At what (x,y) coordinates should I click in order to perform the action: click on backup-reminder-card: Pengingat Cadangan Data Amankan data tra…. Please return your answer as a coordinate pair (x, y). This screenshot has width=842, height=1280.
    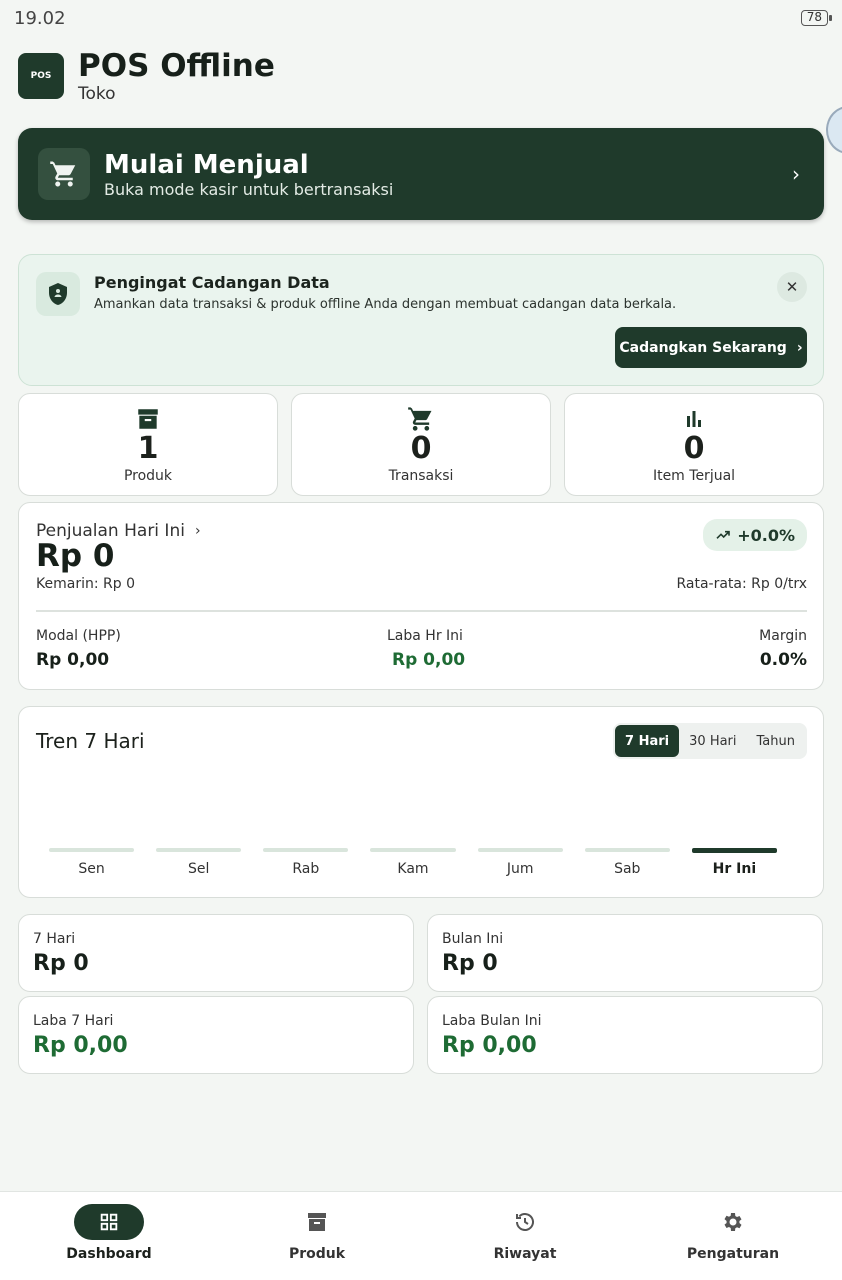
    Looking at the image, I should click on (421, 320).